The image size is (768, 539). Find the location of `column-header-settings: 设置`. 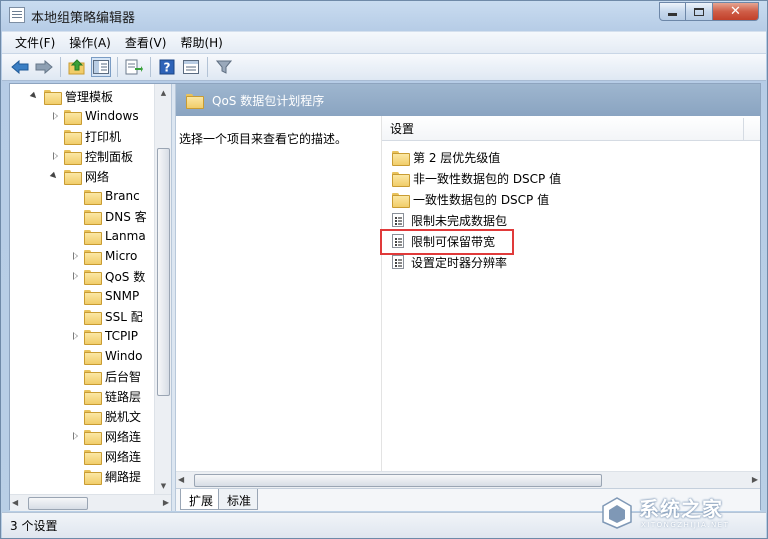

column-header-settings: 设置 is located at coordinates (571, 128).